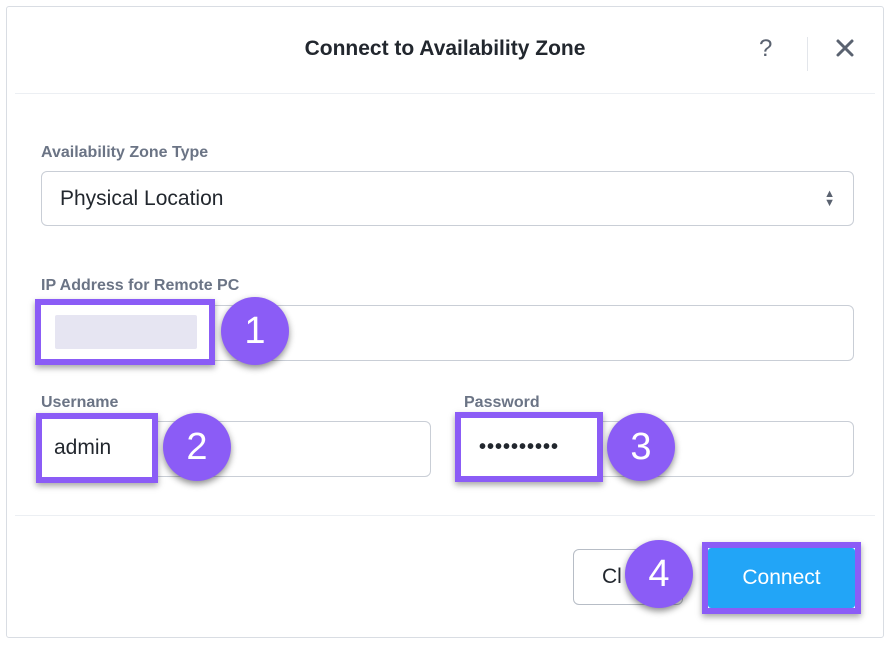  I want to click on username-label: Username, so click(80, 402).